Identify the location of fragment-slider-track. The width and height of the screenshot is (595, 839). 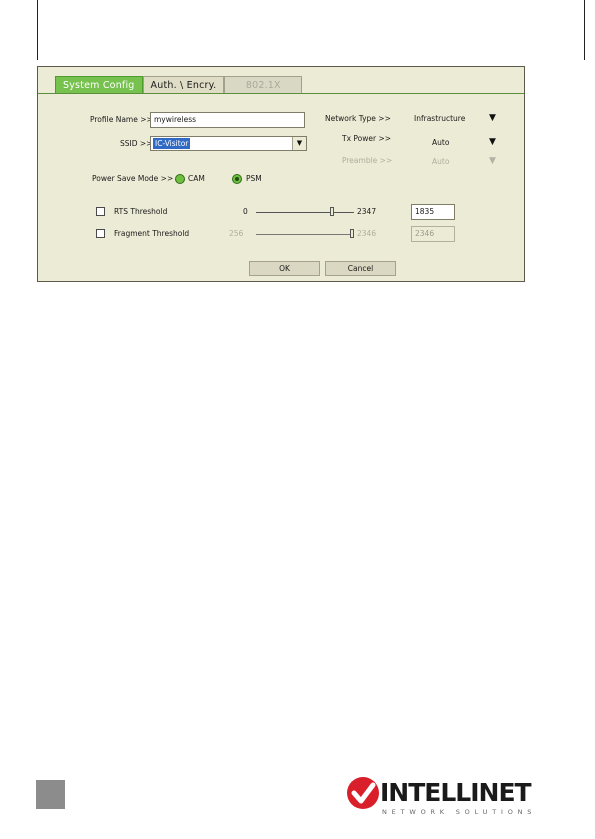
(305, 234).